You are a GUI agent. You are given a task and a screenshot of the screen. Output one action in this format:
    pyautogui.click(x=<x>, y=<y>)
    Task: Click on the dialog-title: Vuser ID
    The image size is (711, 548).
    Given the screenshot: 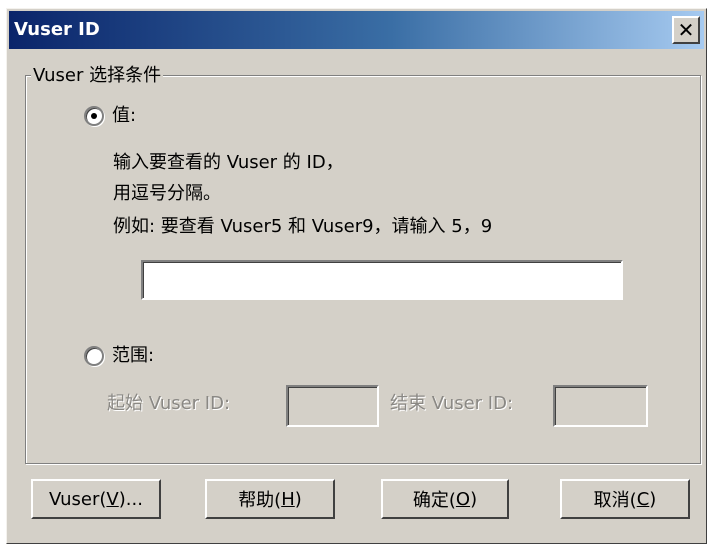 What is the action you would take?
    pyautogui.click(x=57, y=29)
    